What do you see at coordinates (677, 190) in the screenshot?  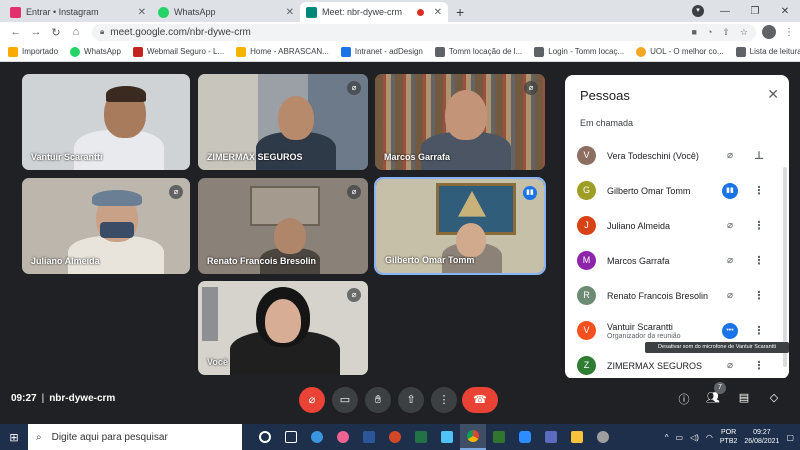 I see `participant-row: G Gilberto Omar Tomm ▮▮ ⋮` at bounding box center [677, 190].